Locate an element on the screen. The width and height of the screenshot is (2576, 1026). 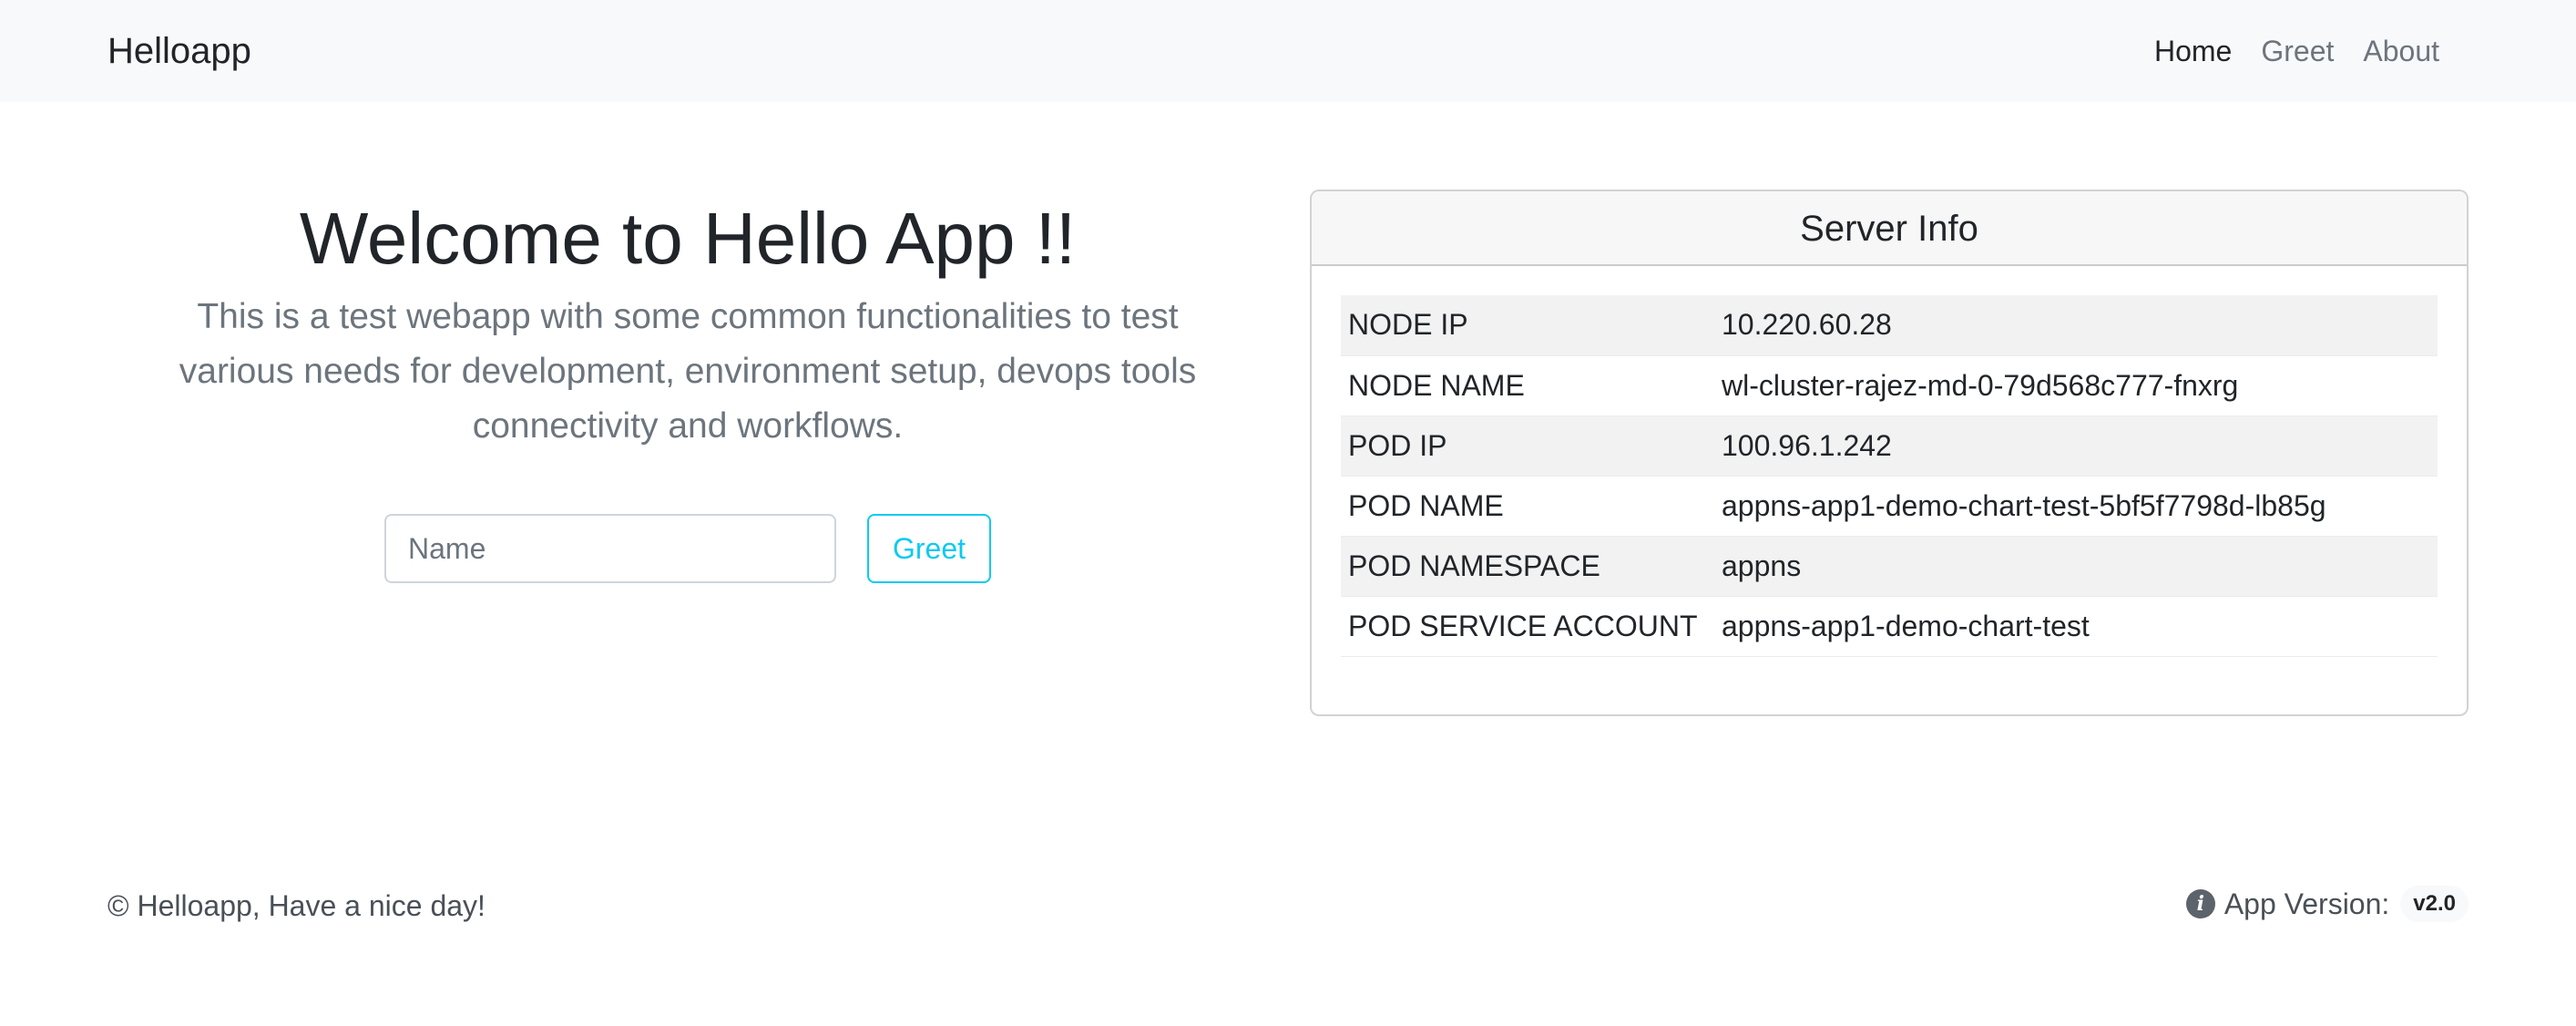
top-navbar: Helloapp Home Greet About is located at coordinates (1288, 51).